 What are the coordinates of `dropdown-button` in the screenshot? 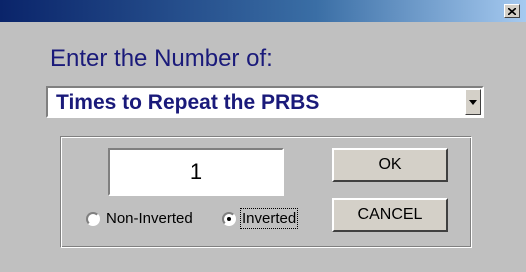 It's located at (473, 102).